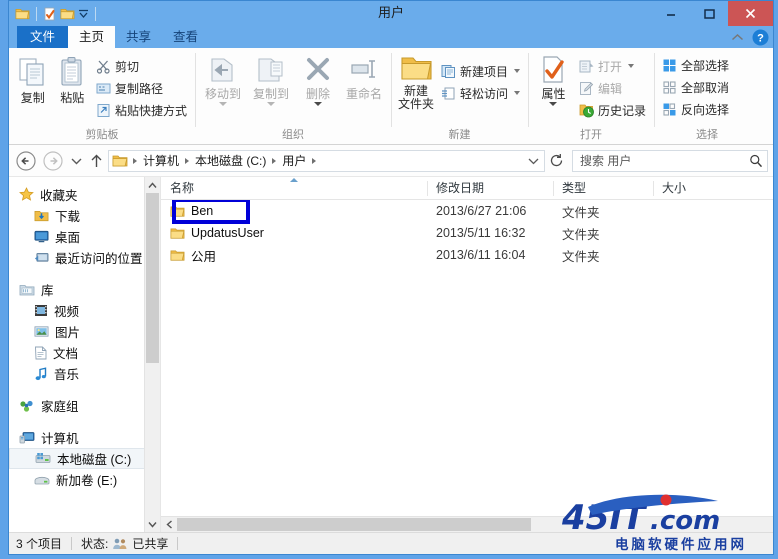 The width and height of the screenshot is (778, 559). I want to click on chevron-down-icon, so click(533, 161).